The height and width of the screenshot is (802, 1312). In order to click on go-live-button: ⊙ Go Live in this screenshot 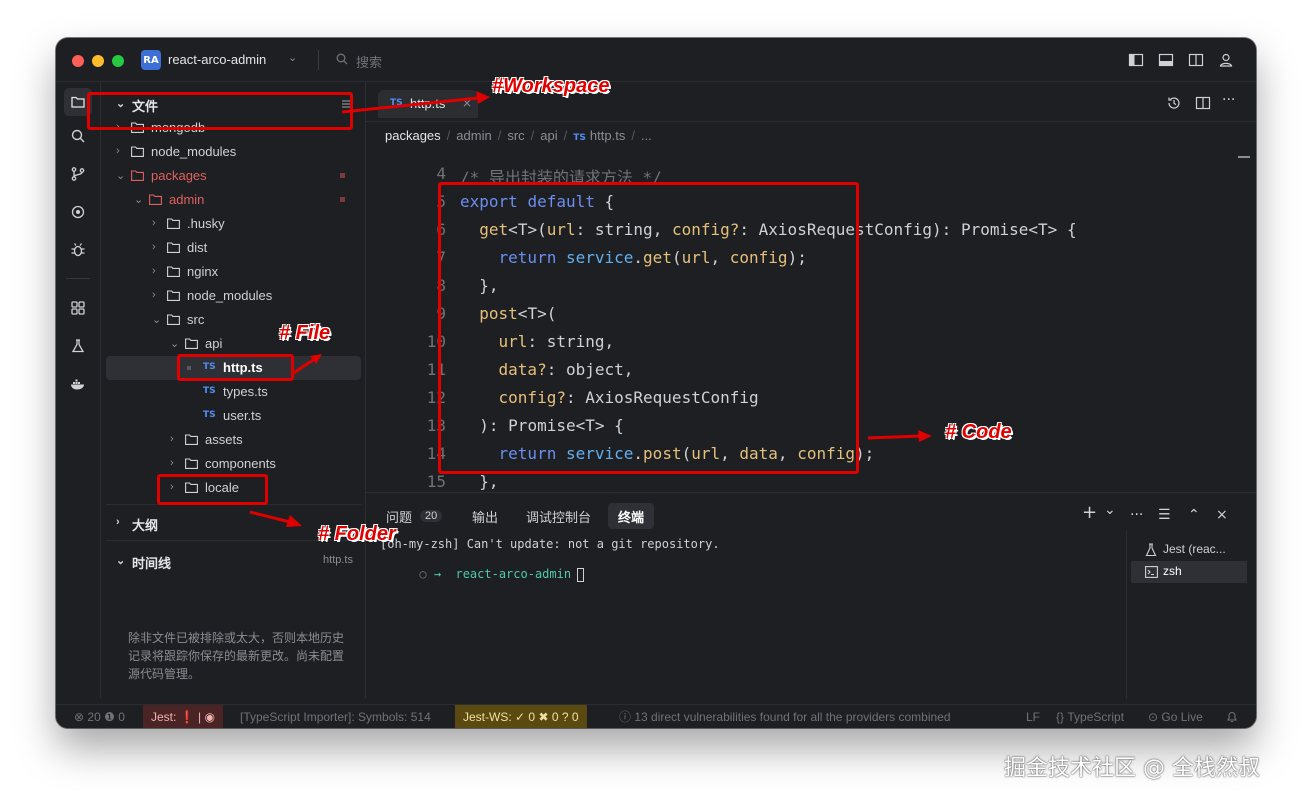, I will do `click(1175, 716)`.